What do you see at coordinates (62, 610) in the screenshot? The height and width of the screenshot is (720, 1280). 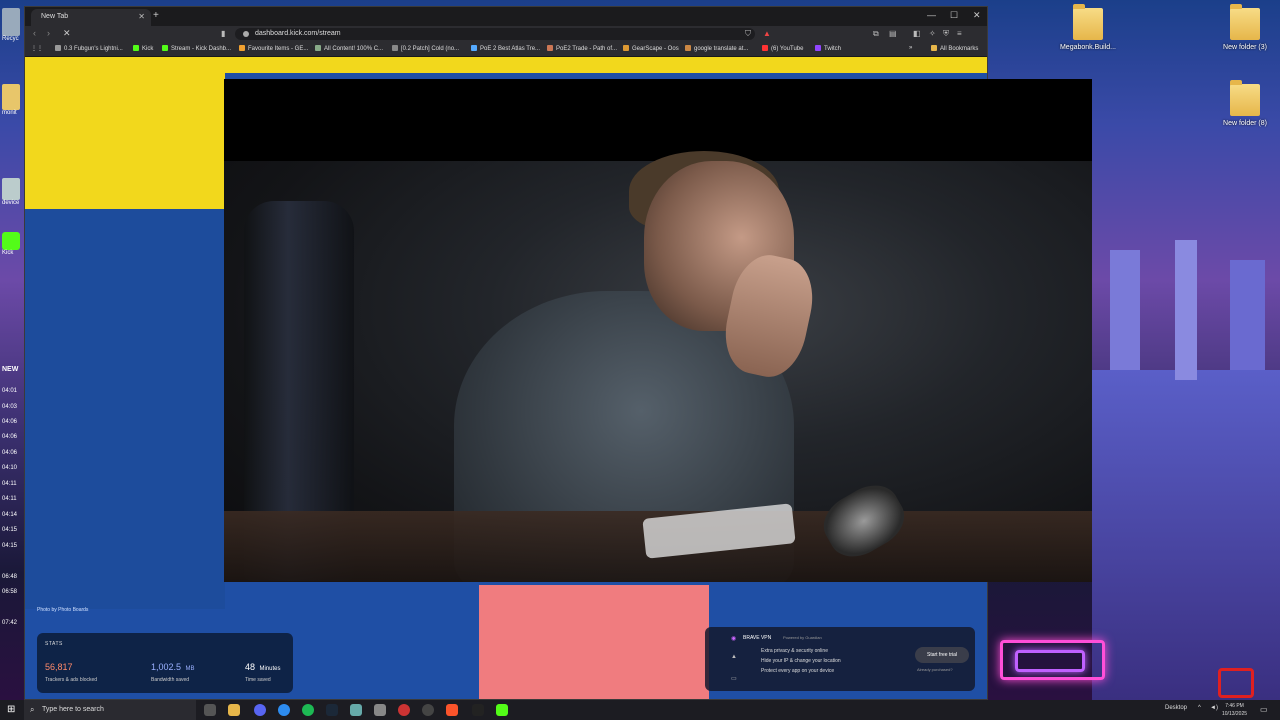 I see `photo-credit: Photo by Photo Boards` at bounding box center [62, 610].